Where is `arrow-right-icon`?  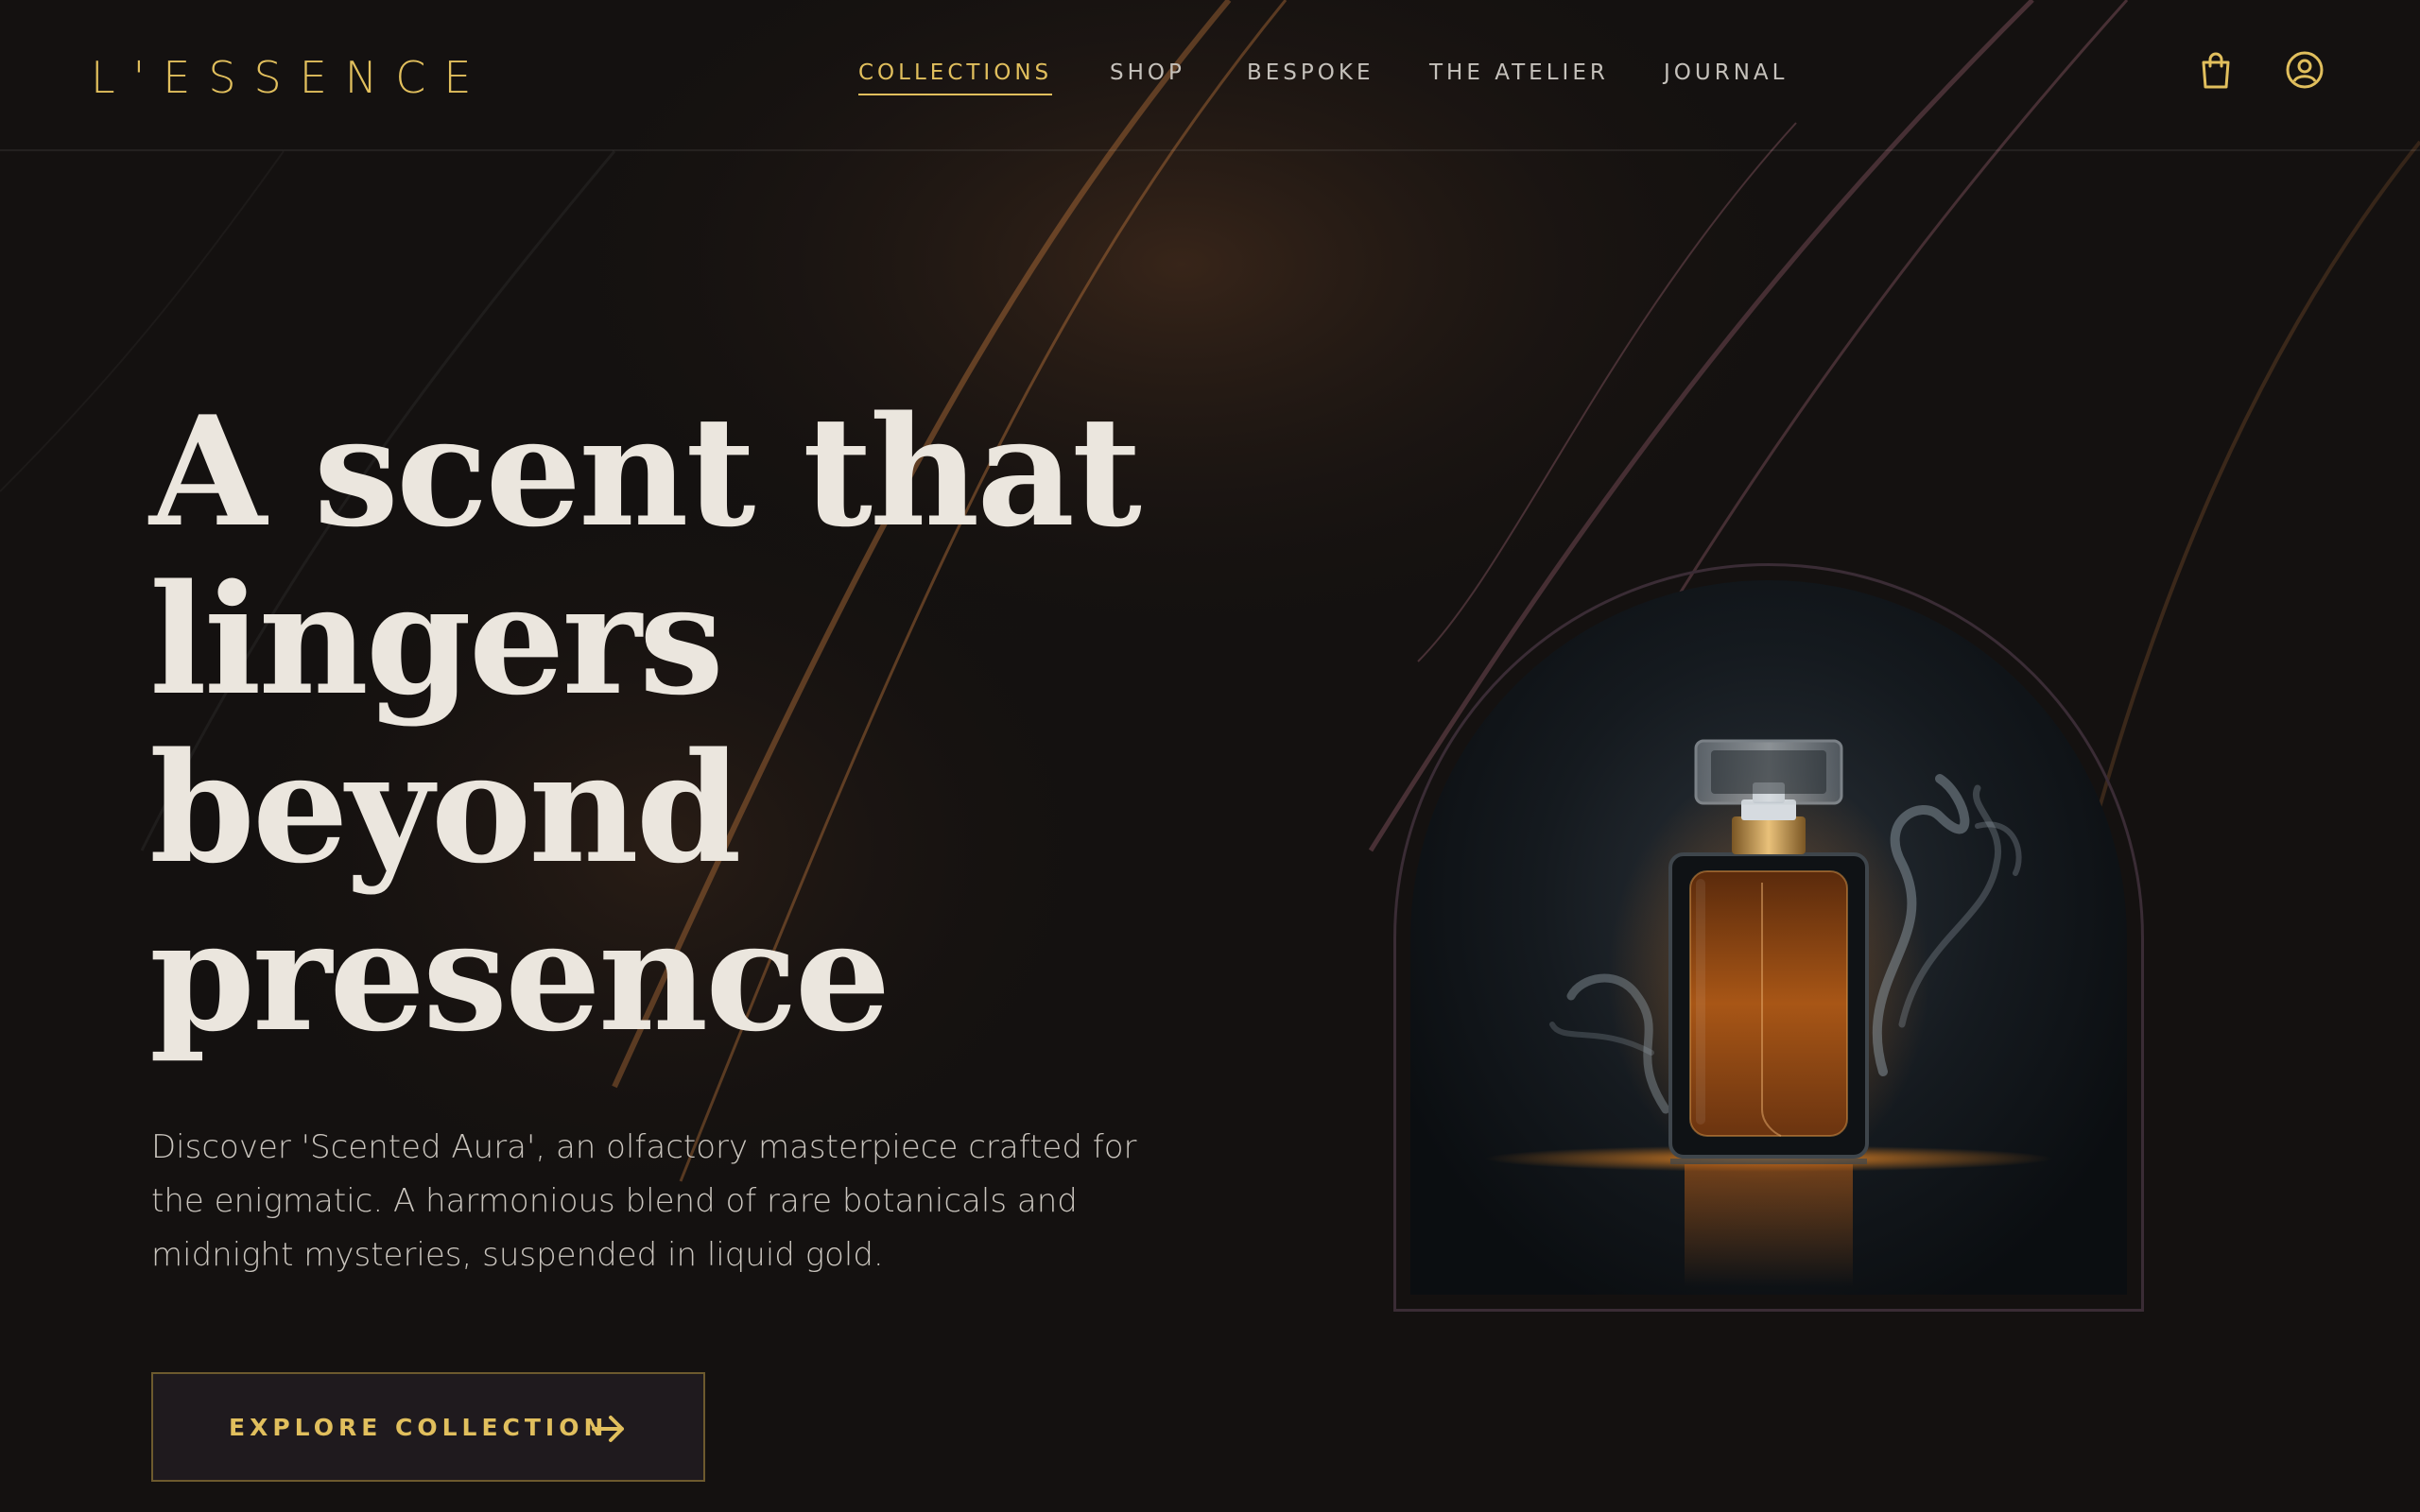 arrow-right-icon is located at coordinates (608, 1429).